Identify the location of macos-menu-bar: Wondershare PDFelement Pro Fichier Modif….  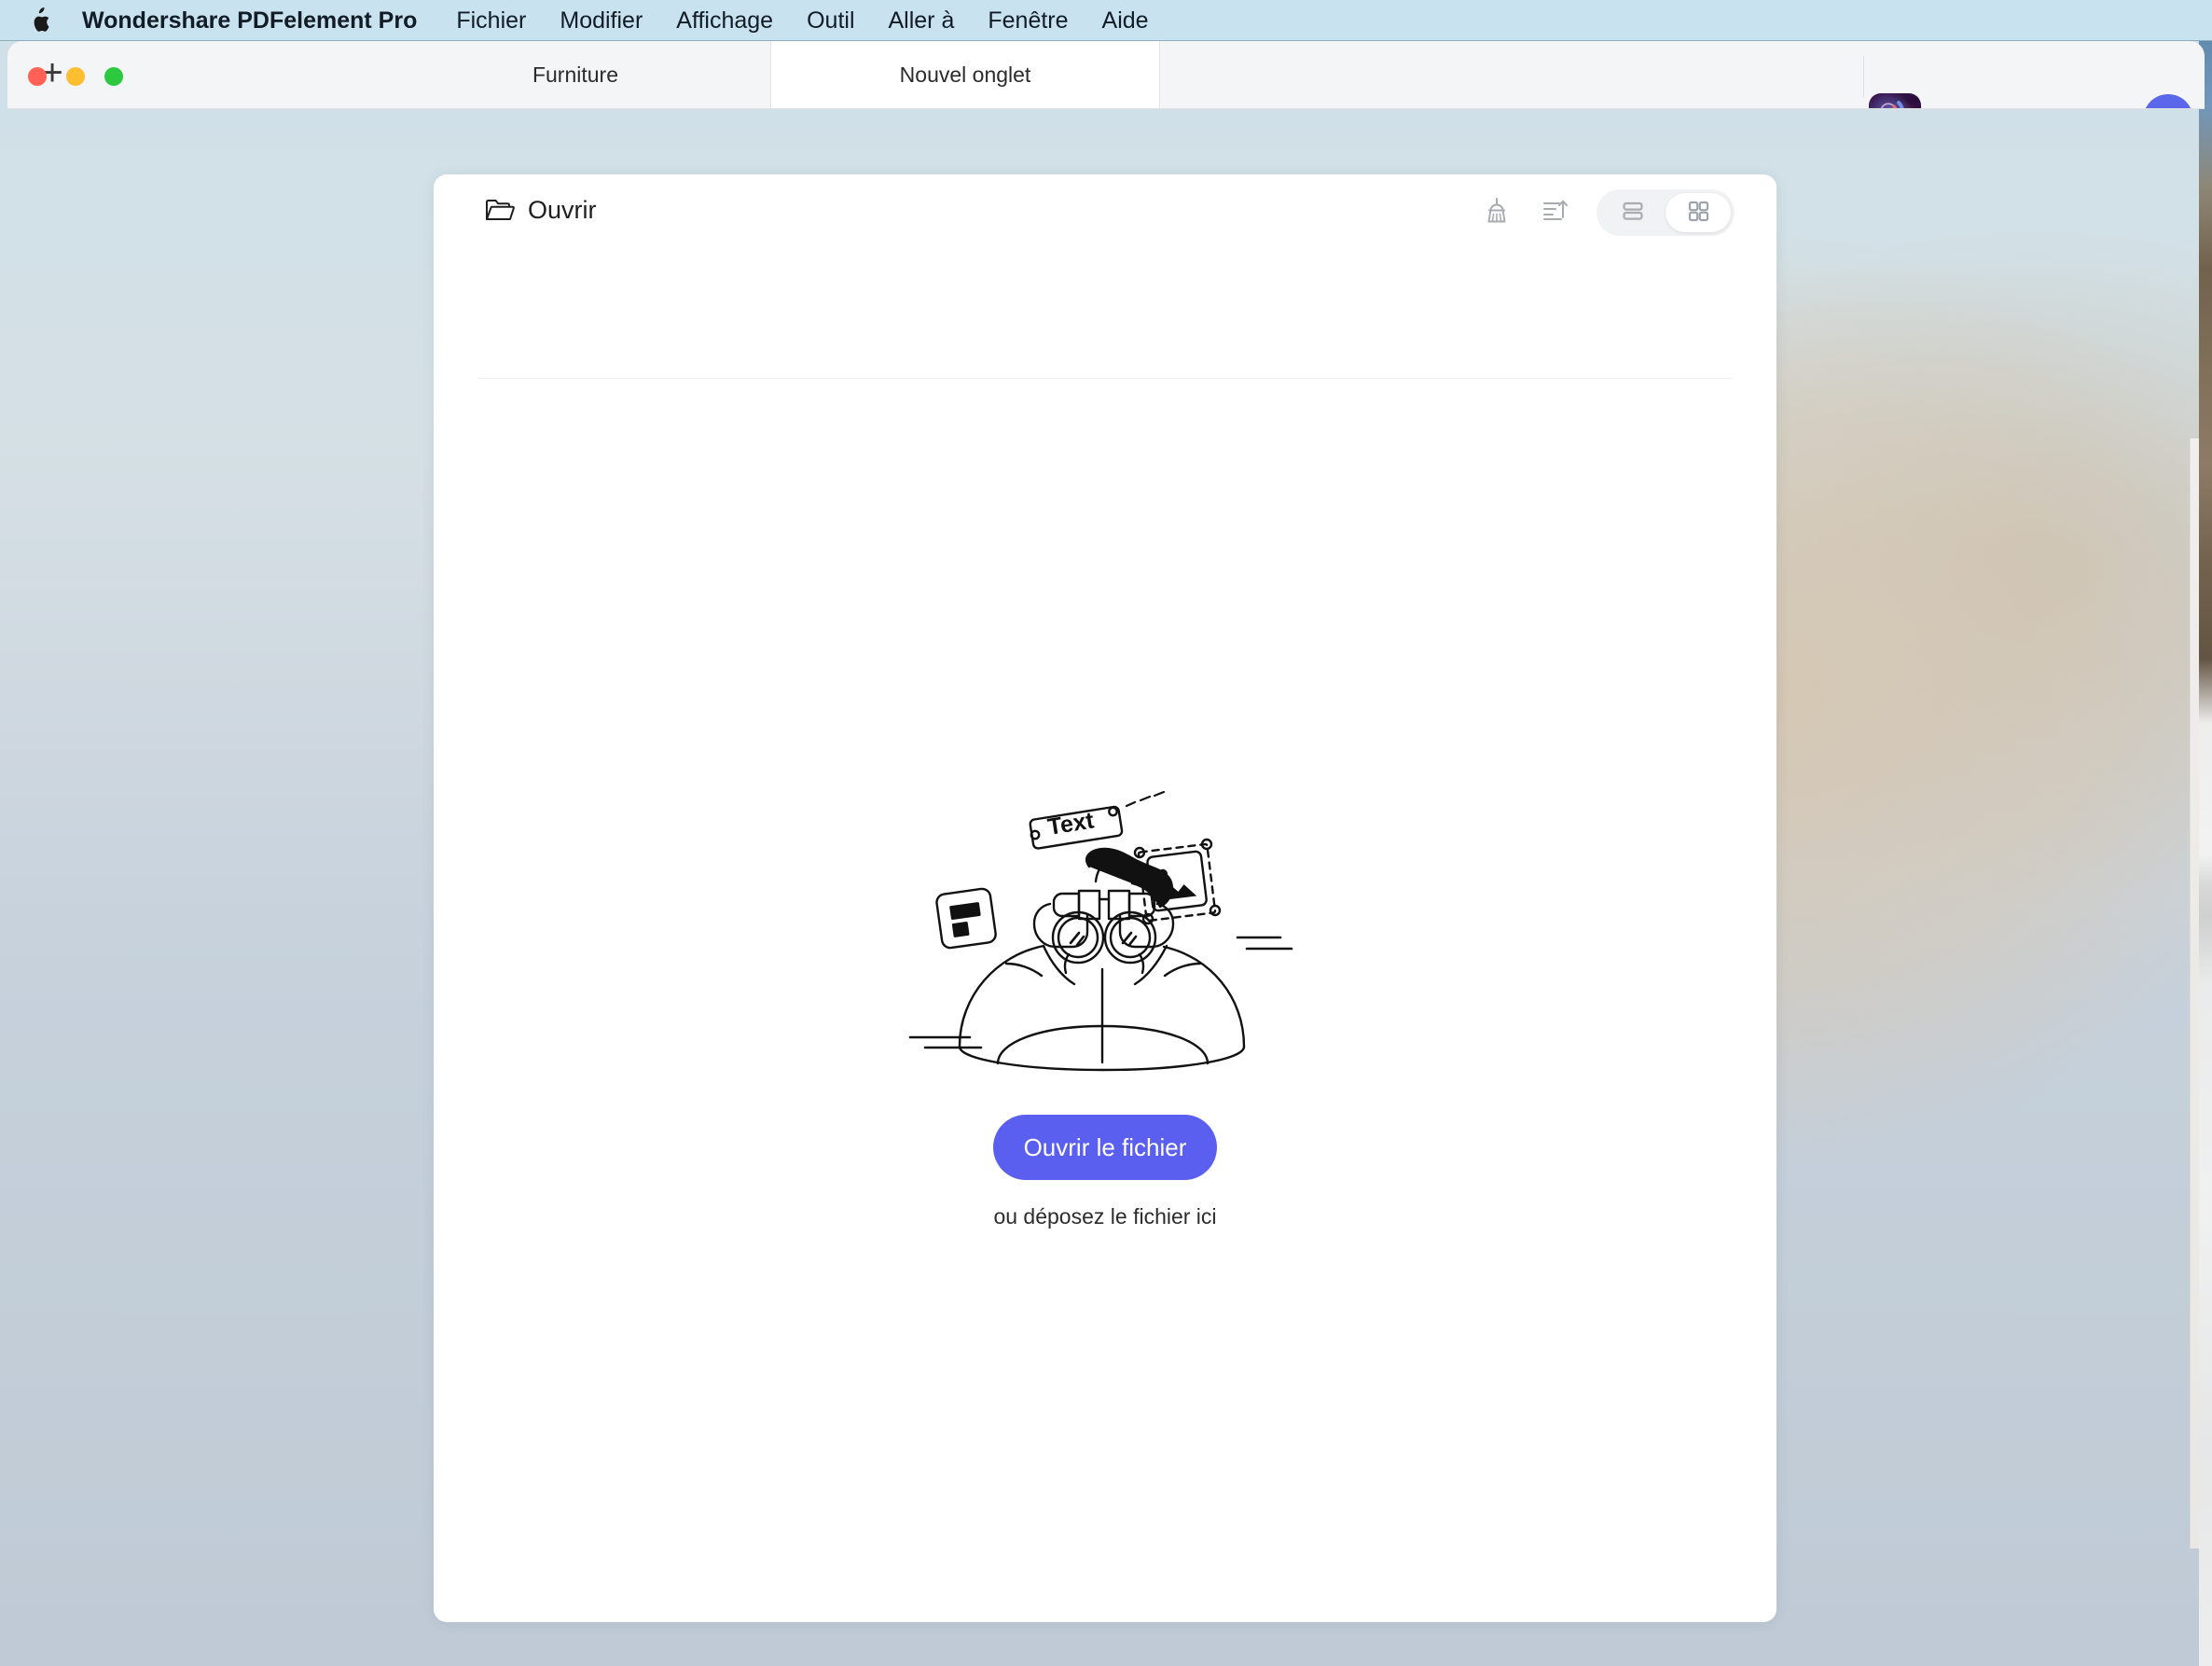
(1106, 20).